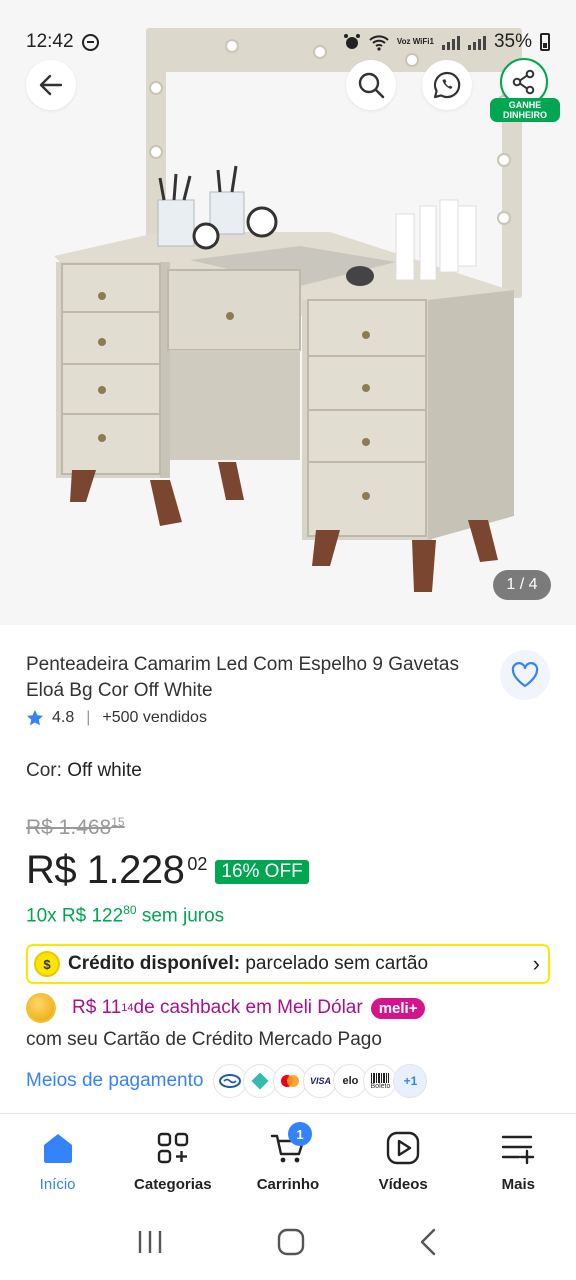 The width and height of the screenshot is (576, 1280). I want to click on network-label: Voz WiFi1, so click(415, 41).